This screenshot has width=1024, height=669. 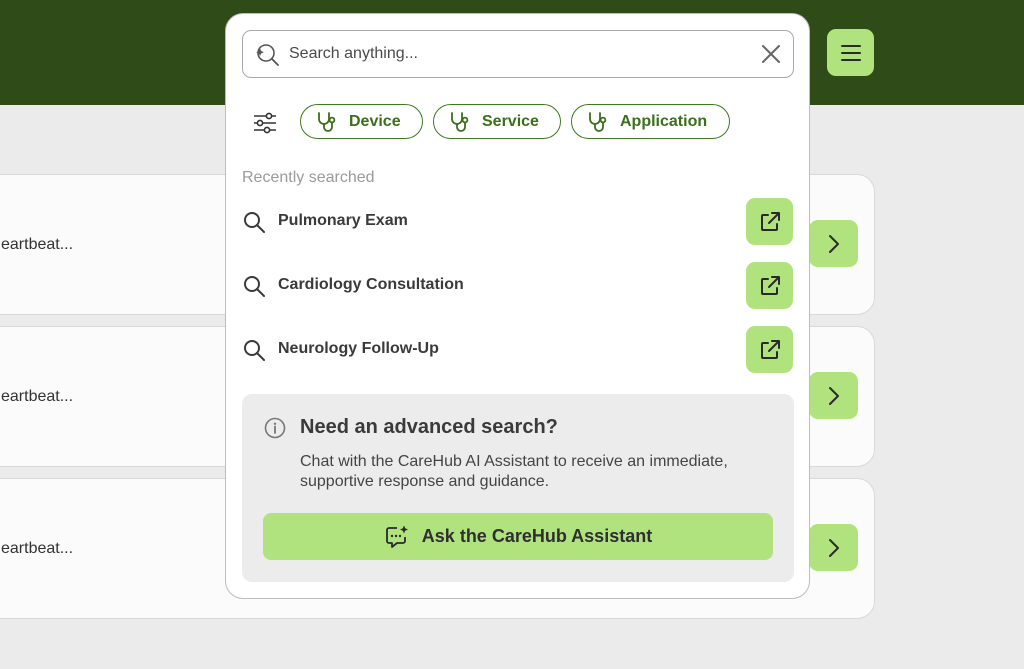 I want to click on info-icon, so click(x=275, y=428).